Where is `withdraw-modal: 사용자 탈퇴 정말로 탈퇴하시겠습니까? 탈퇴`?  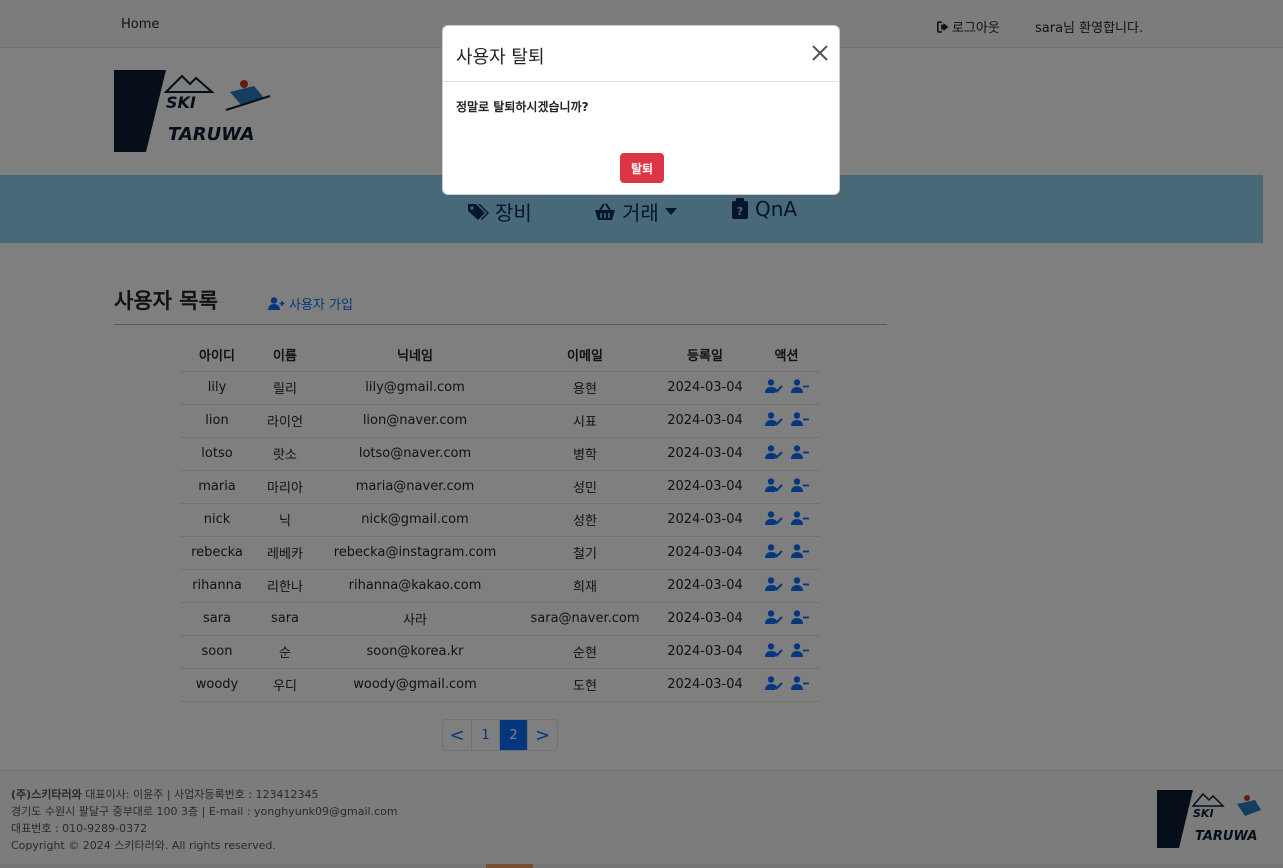
withdraw-modal: 사용자 탈퇴 정말로 탈퇴하시겠습니까? 탈퇴 is located at coordinates (641, 110).